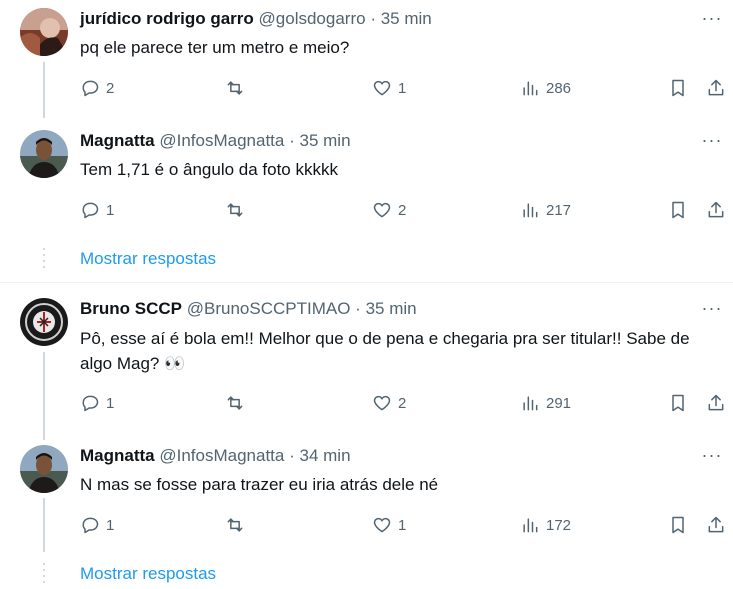 This screenshot has height=589, width=733. I want to click on tweet-header: Bruno SCCP @BrunoSCCPTIMAO · 35 min, so click(248, 309).